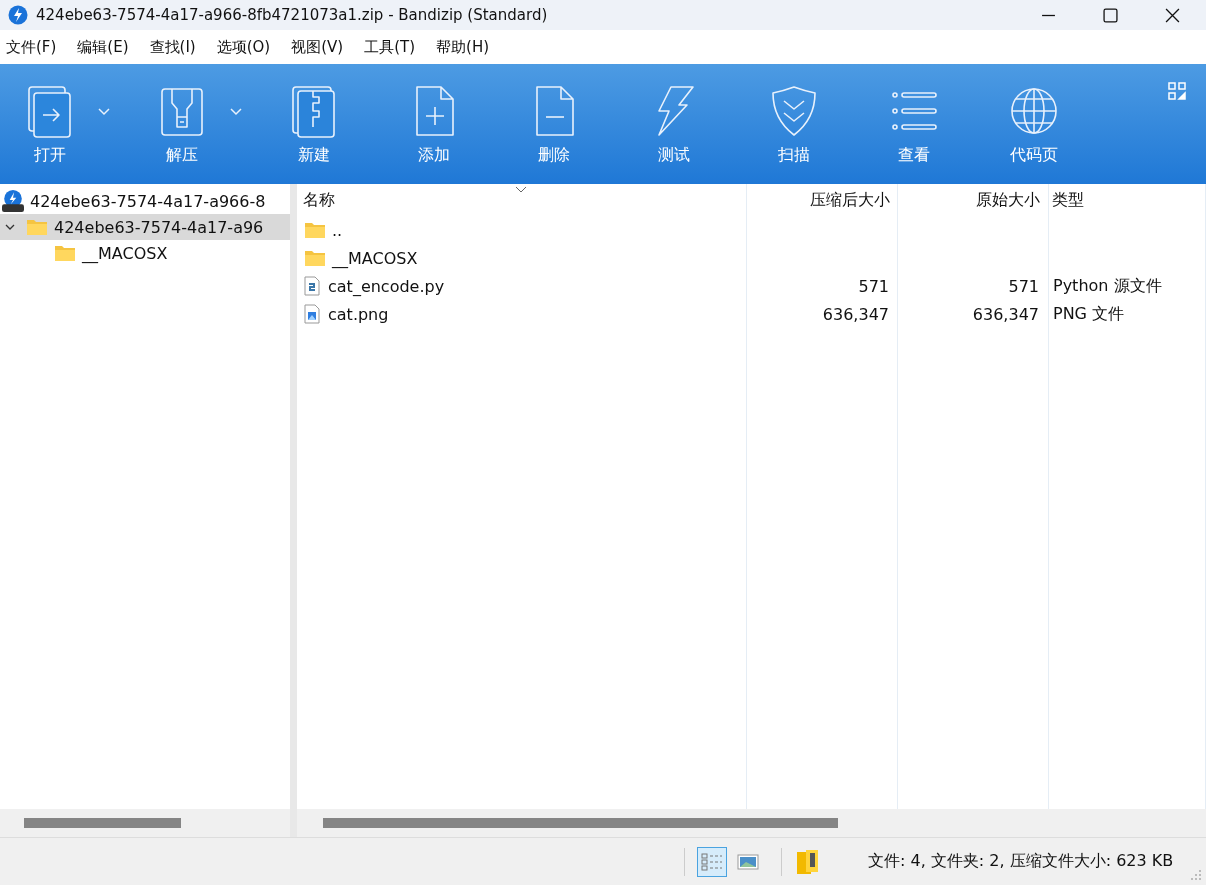 This screenshot has width=1206, height=885. I want to click on menu-item: 选项(O), so click(243, 47).